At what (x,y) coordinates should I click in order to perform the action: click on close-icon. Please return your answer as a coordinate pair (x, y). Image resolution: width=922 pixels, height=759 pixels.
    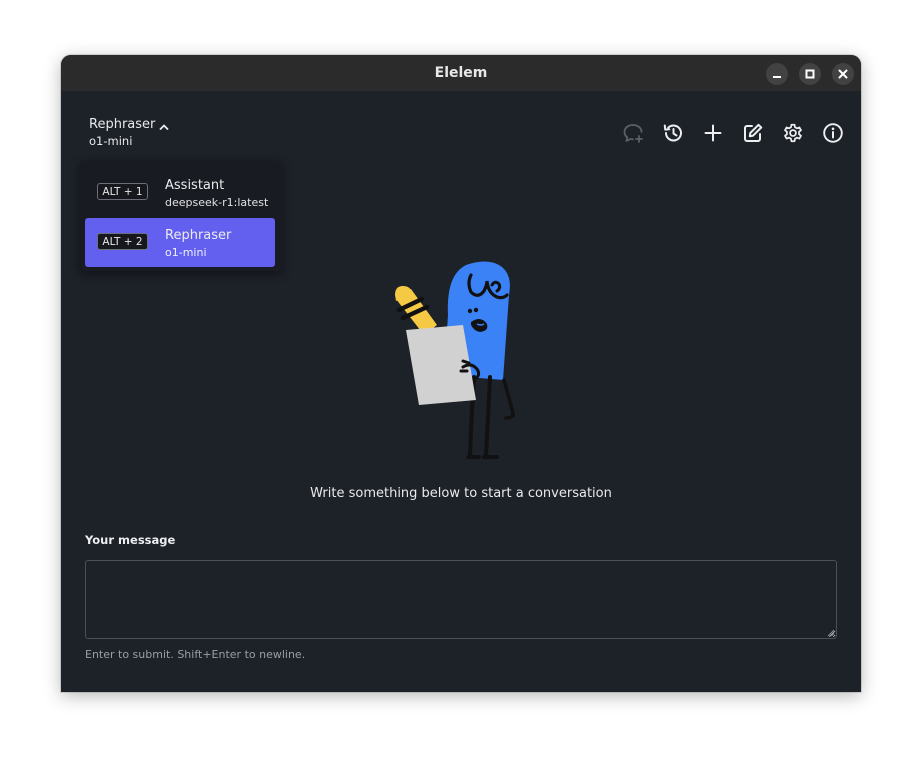
    Looking at the image, I should click on (843, 74).